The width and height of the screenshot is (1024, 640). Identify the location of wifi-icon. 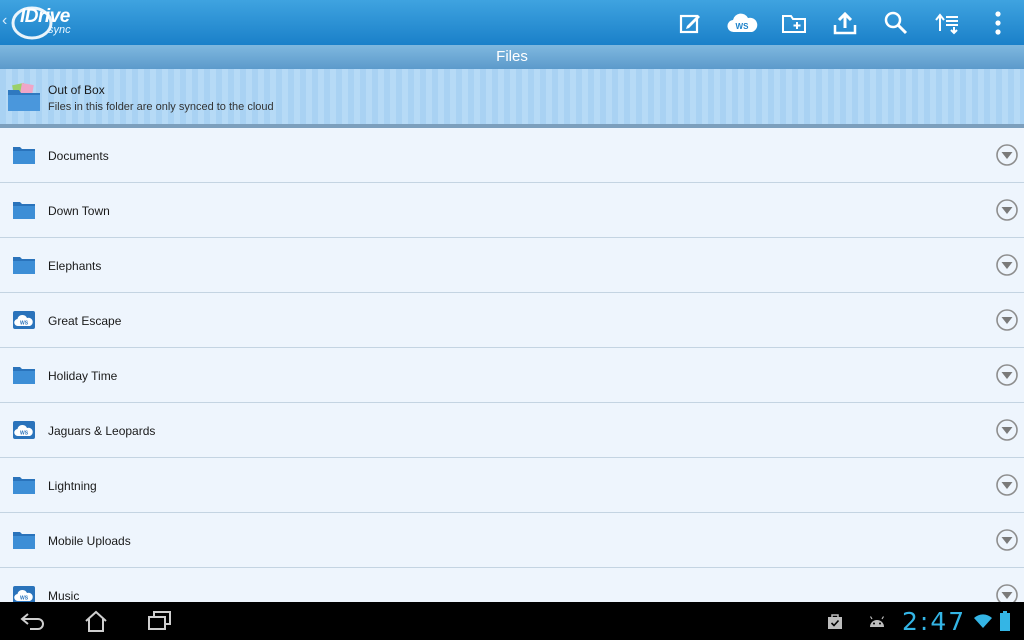
(983, 621).